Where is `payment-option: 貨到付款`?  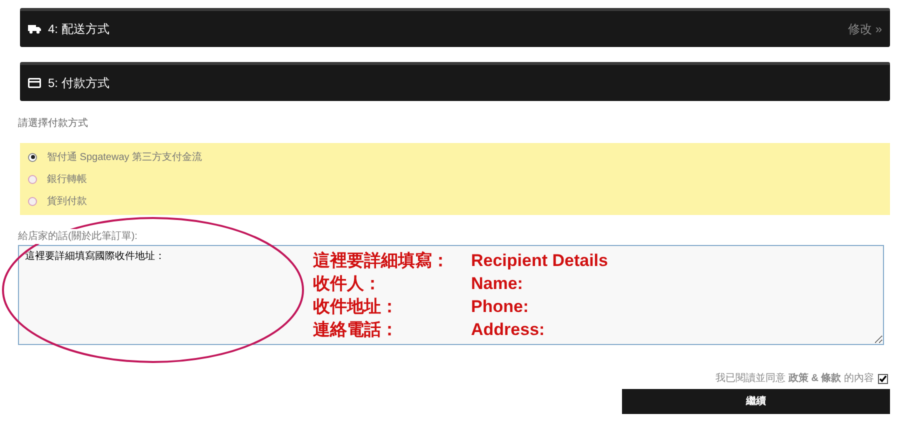 payment-option: 貨到付款 is located at coordinates (455, 201).